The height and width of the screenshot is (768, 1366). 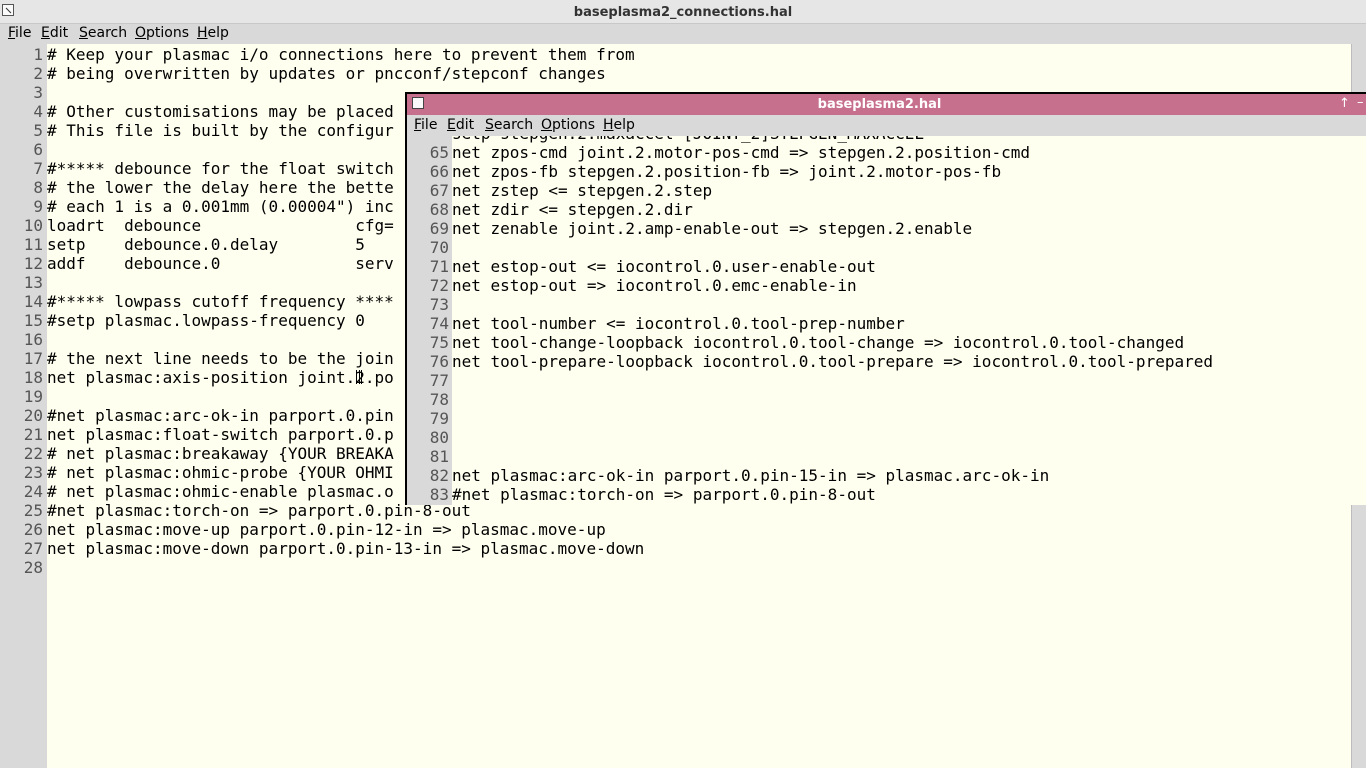 I want to click on line-text: loadrt debounce cfg=, so click(x=220, y=225).